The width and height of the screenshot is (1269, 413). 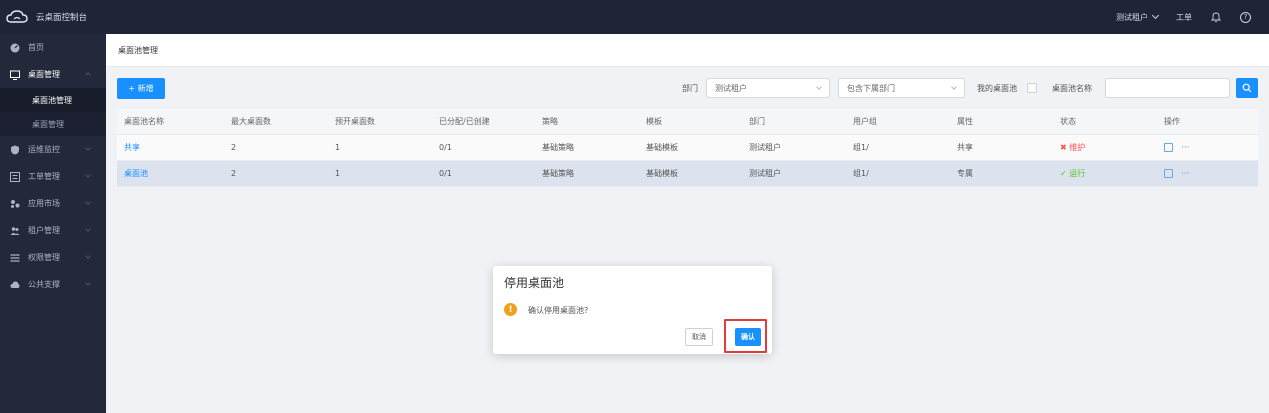 I want to click on help-button: ?, so click(x=1245, y=17).